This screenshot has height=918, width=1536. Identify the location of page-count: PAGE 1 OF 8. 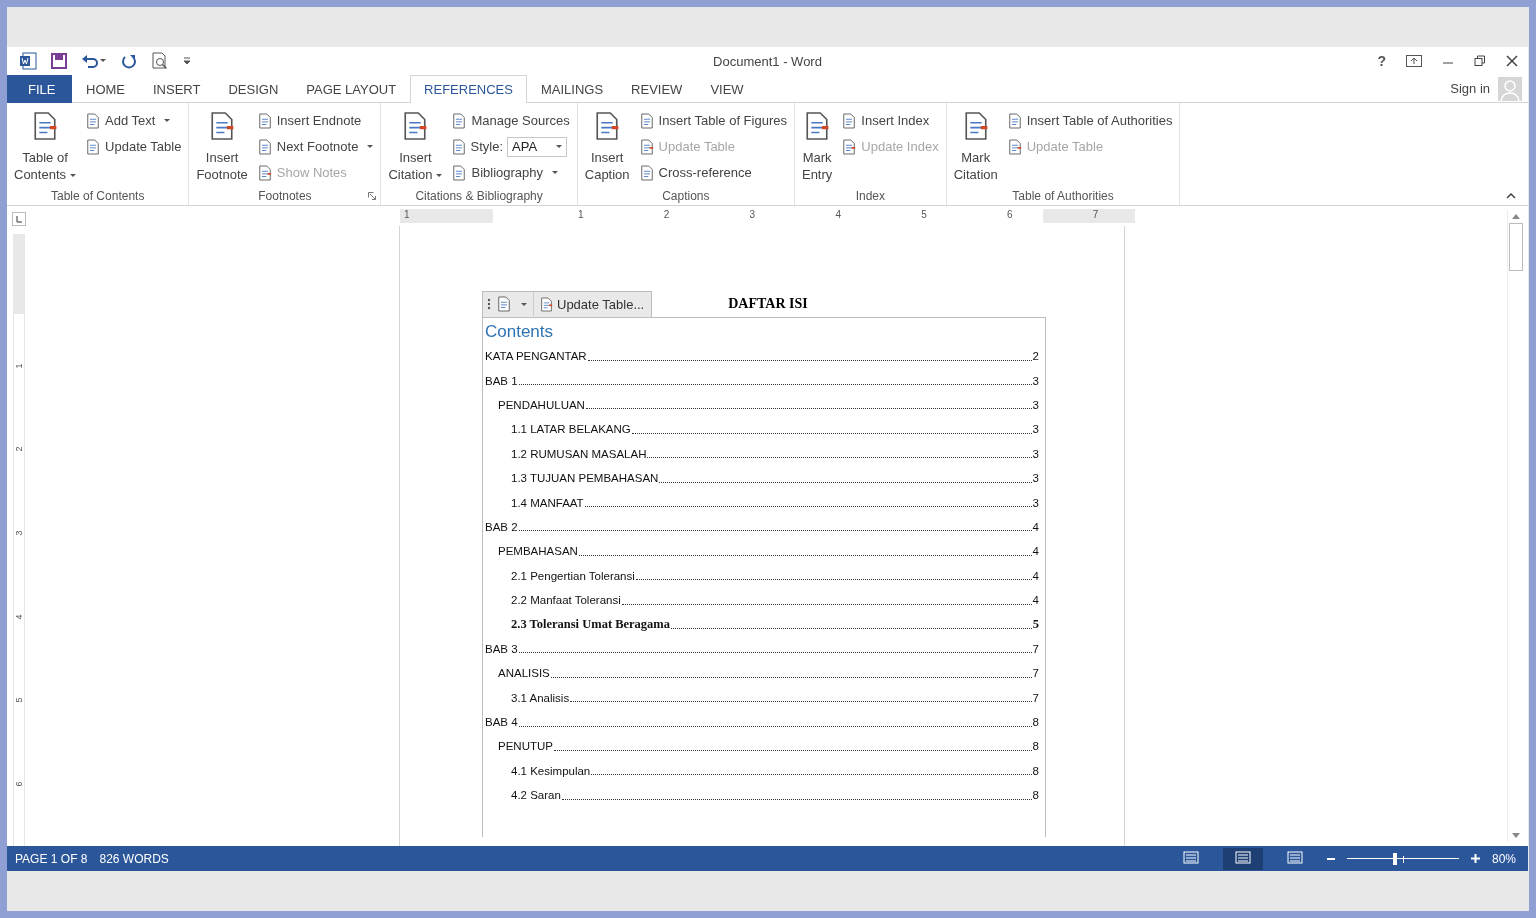
(51, 858).